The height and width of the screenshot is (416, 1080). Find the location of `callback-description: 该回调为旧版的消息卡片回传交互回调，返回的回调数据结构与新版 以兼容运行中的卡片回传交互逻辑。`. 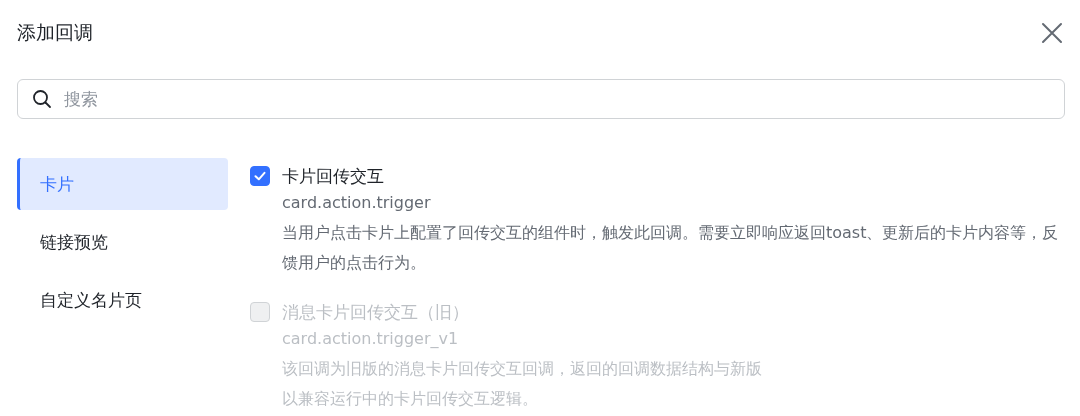

callback-description: 该回调为旧版的消息卡片回传交互回调，返回的回调数据结构与新版 以兼容运行中的卡片回传交互逻辑。 is located at coordinates (522, 384).